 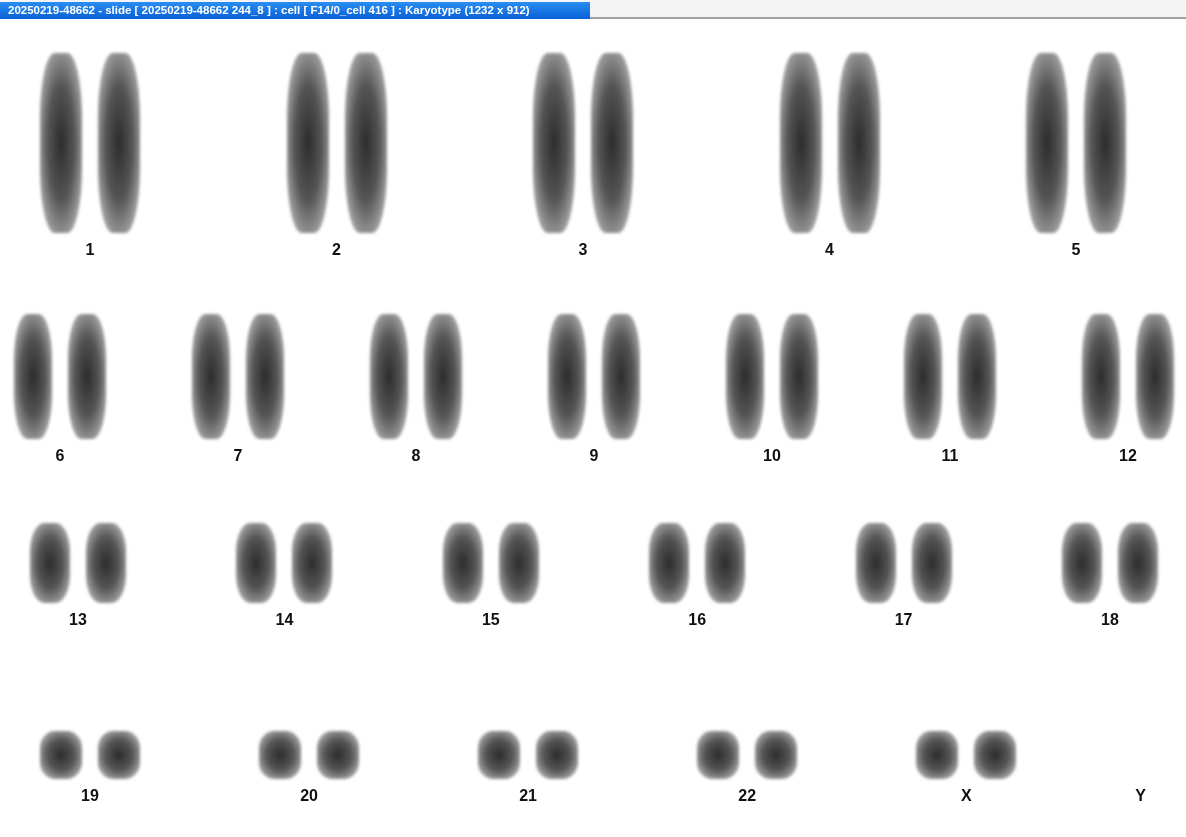 What do you see at coordinates (594, 456) in the screenshot?
I see `chromosome-label: 9` at bounding box center [594, 456].